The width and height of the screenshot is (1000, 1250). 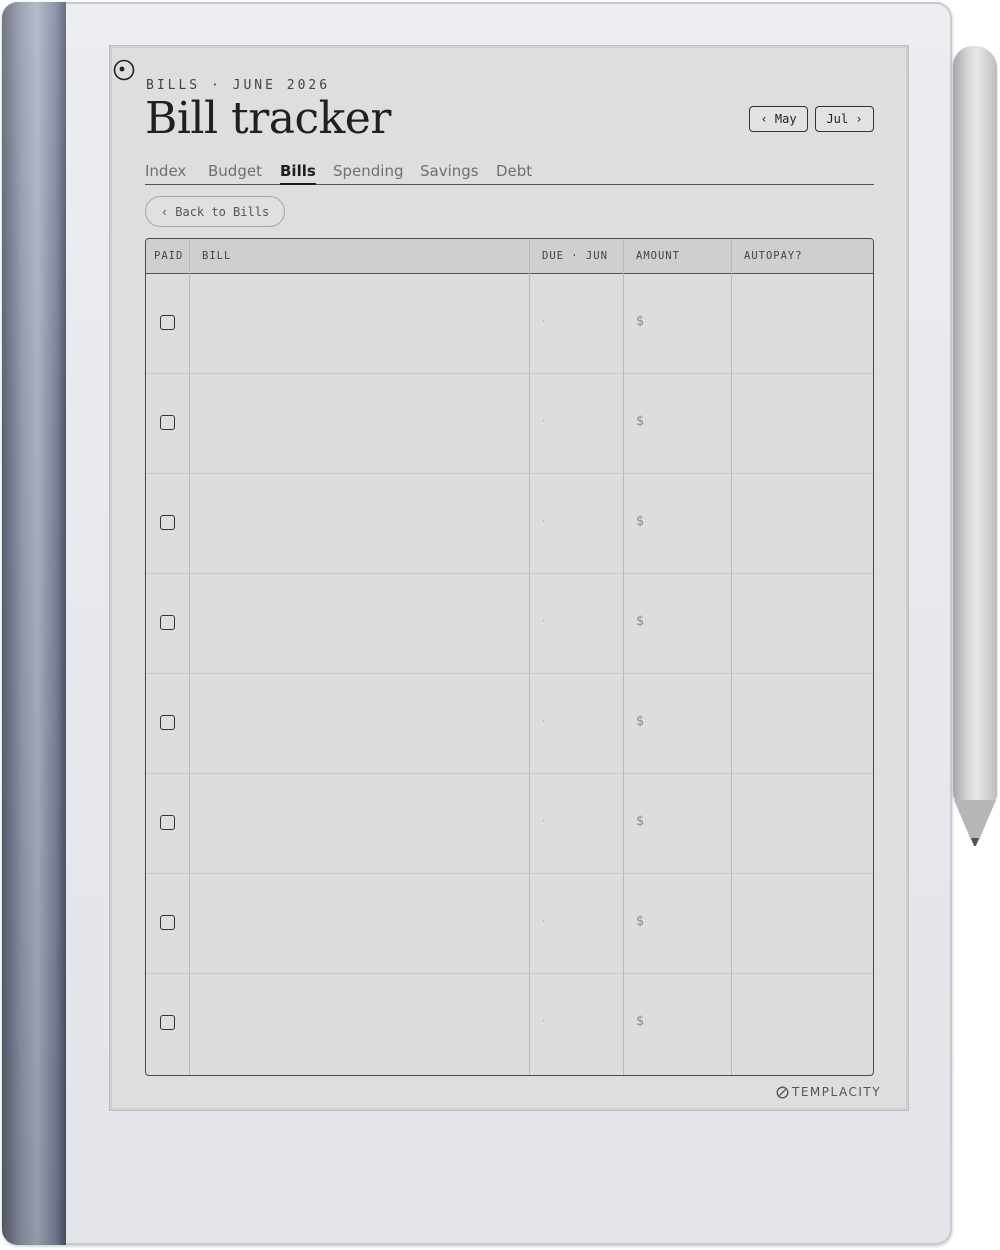 What do you see at coordinates (975, 823) in the screenshot?
I see `stylus-tip` at bounding box center [975, 823].